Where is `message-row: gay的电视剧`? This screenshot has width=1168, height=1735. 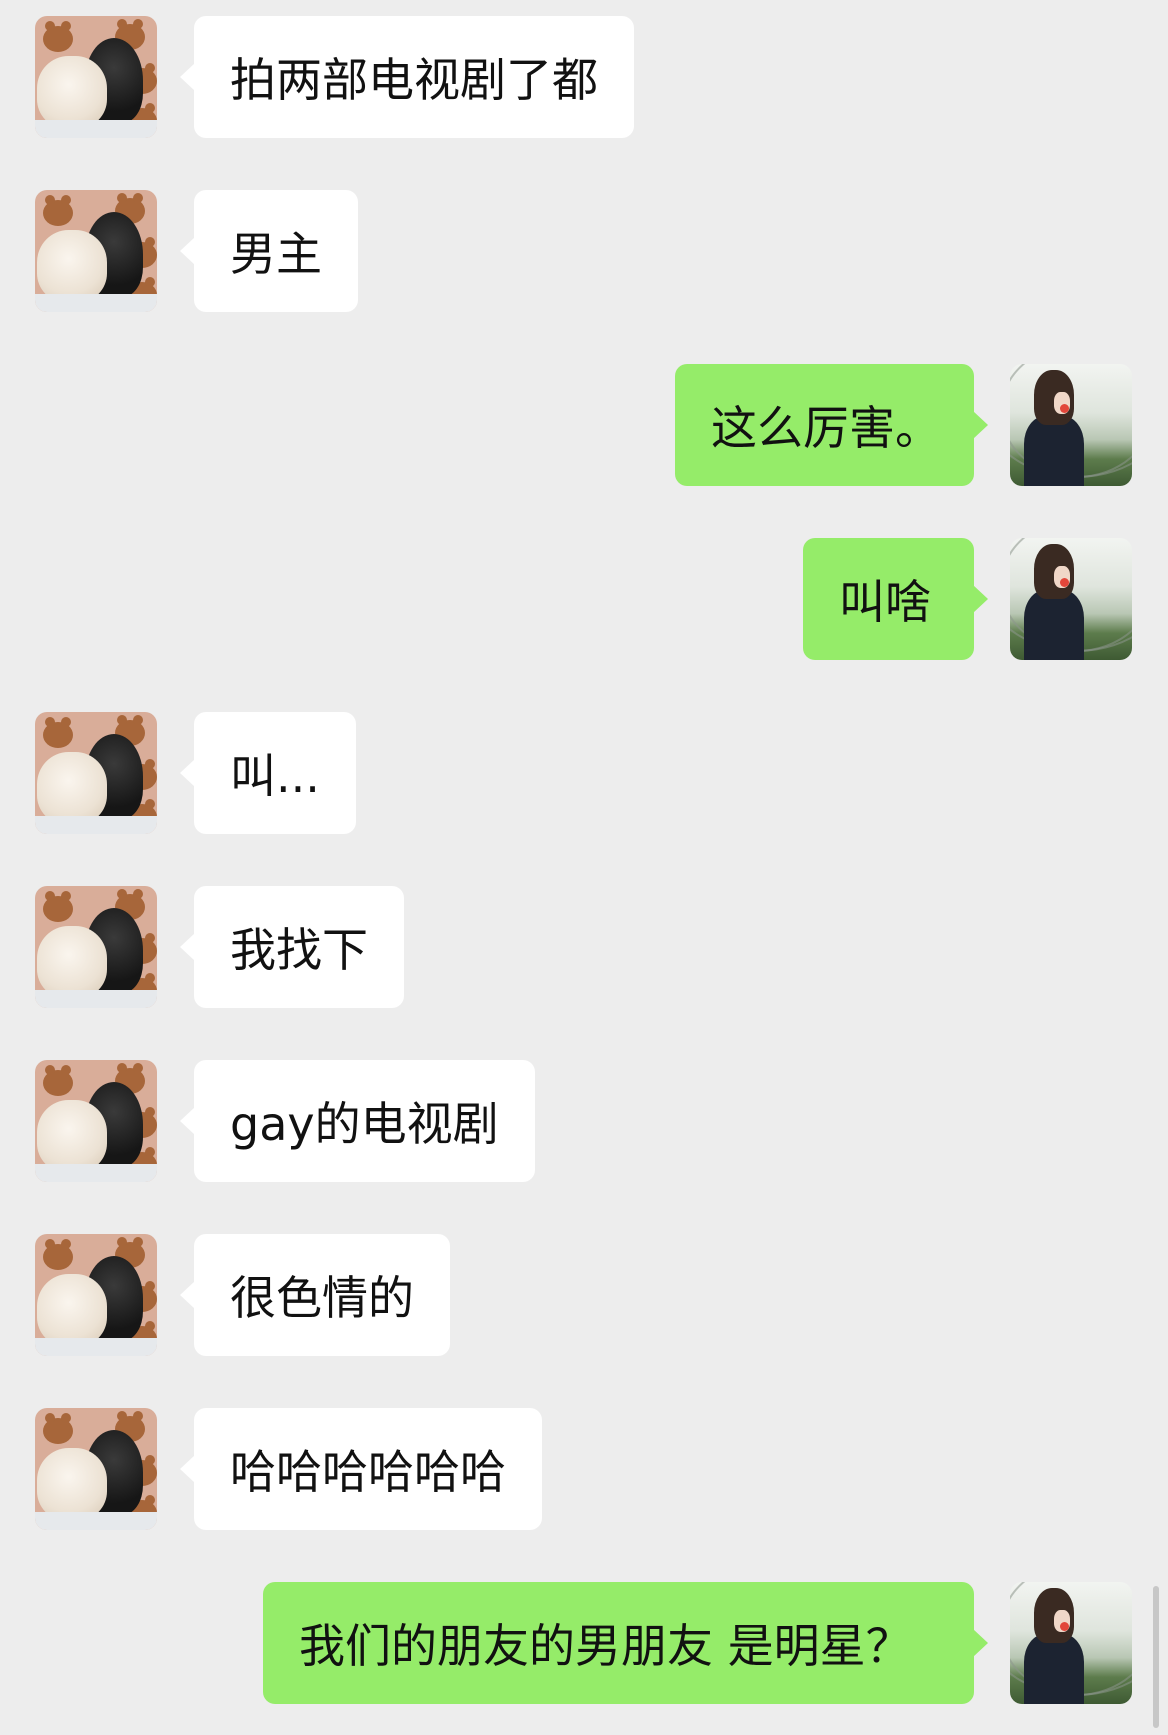
message-row: gay的电视剧 is located at coordinates (584, 1121).